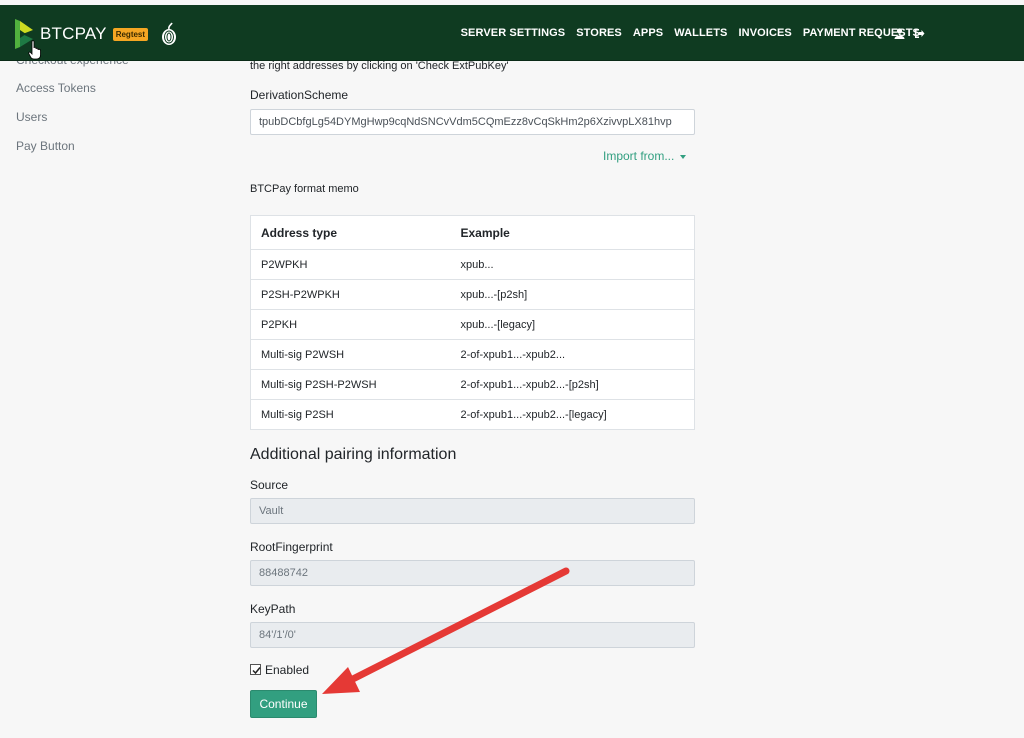  Describe the element at coordinates (350, 232) in the screenshot. I see `table-header: Address type` at that location.